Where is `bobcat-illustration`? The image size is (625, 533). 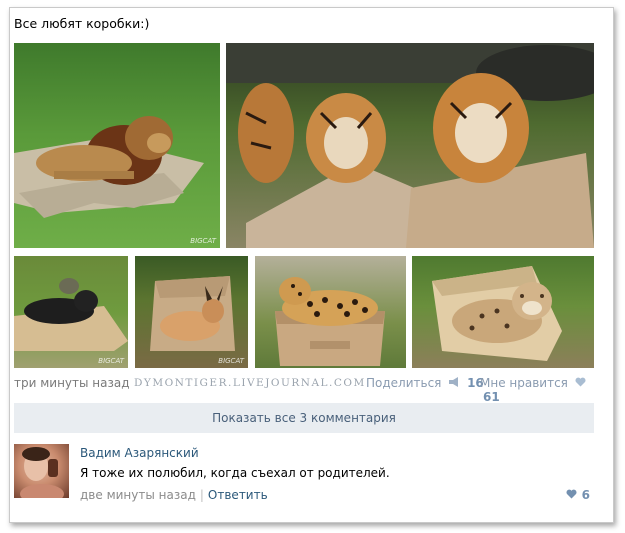 bobcat-illustration is located at coordinates (497, 313).